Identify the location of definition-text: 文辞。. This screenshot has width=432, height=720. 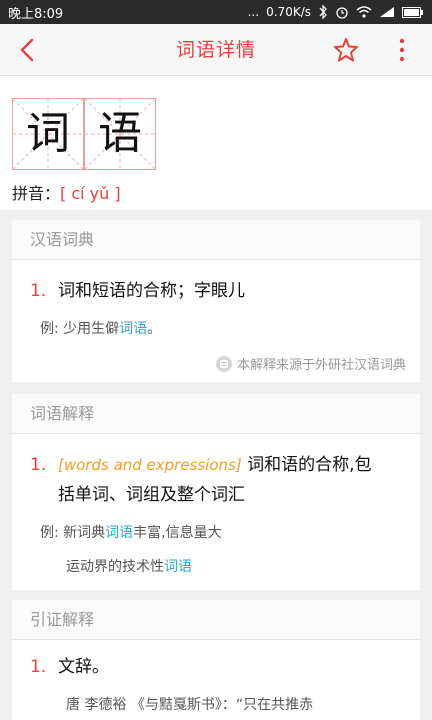
(83, 667).